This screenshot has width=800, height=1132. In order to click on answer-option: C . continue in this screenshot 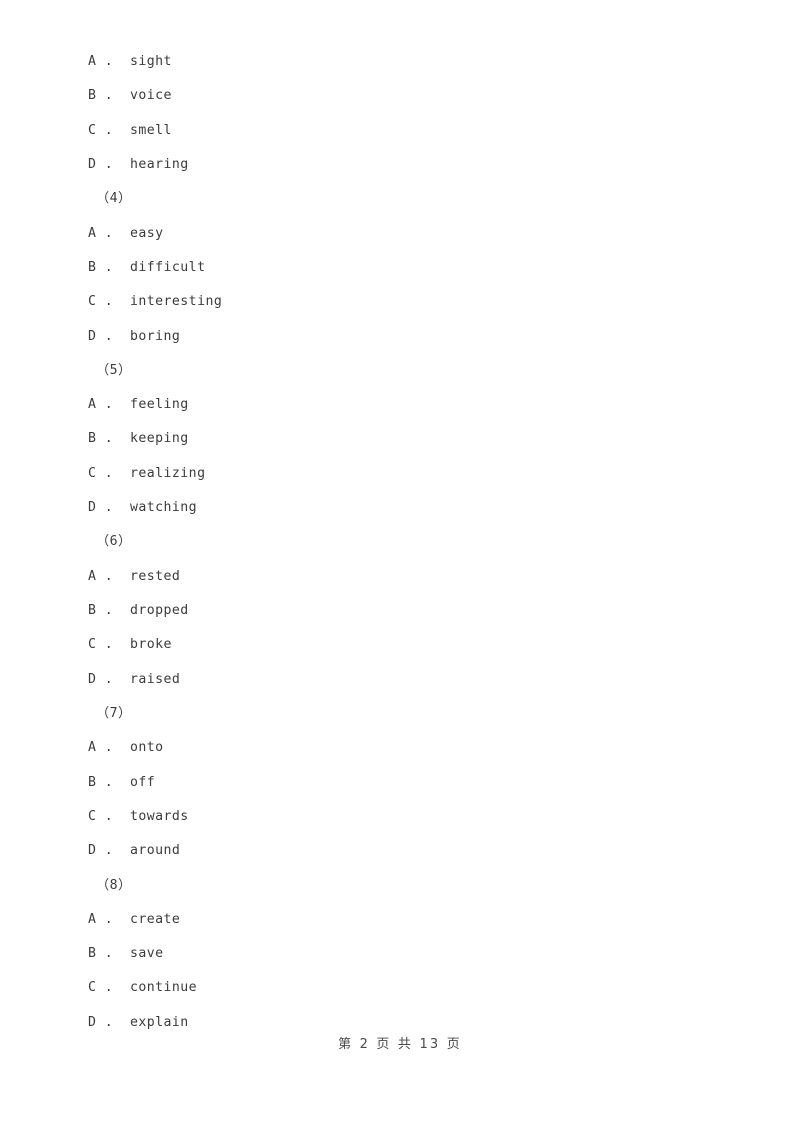, I will do `click(398, 988)`.